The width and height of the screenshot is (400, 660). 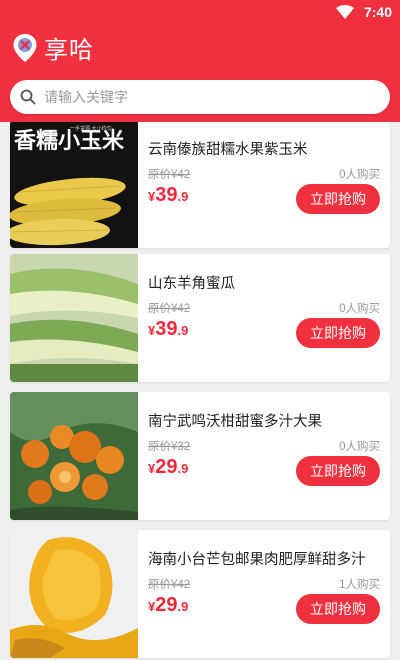 What do you see at coordinates (344, 12) in the screenshot?
I see `wifi-icon` at bounding box center [344, 12].